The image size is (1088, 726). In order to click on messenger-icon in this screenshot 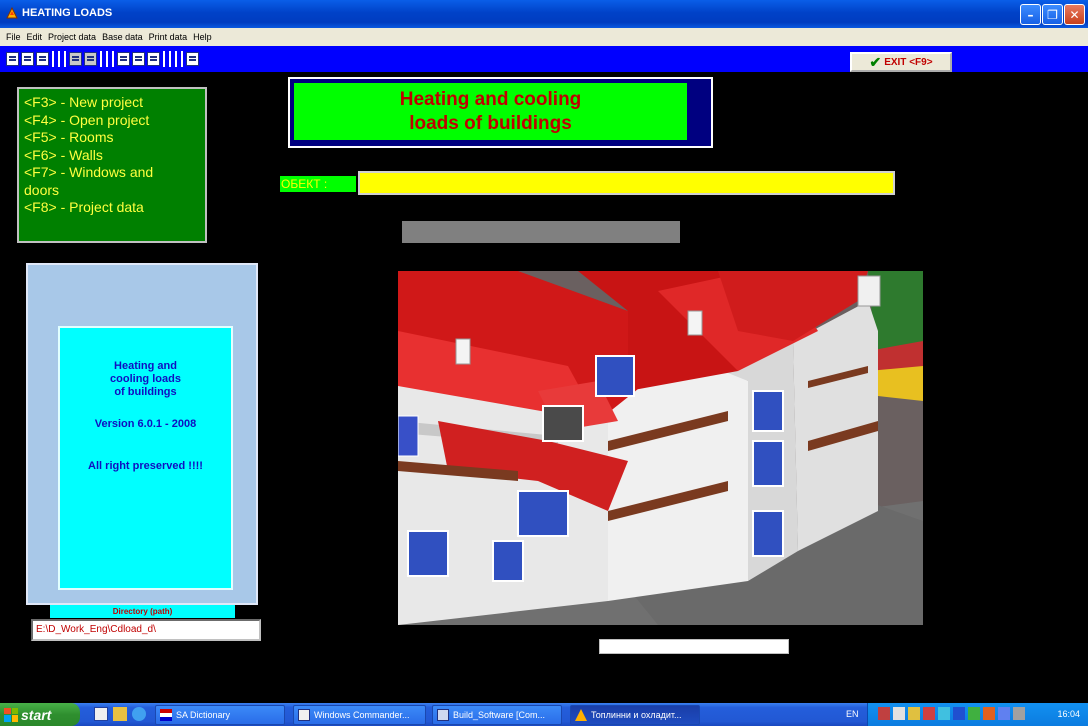, I will do `click(989, 713)`.